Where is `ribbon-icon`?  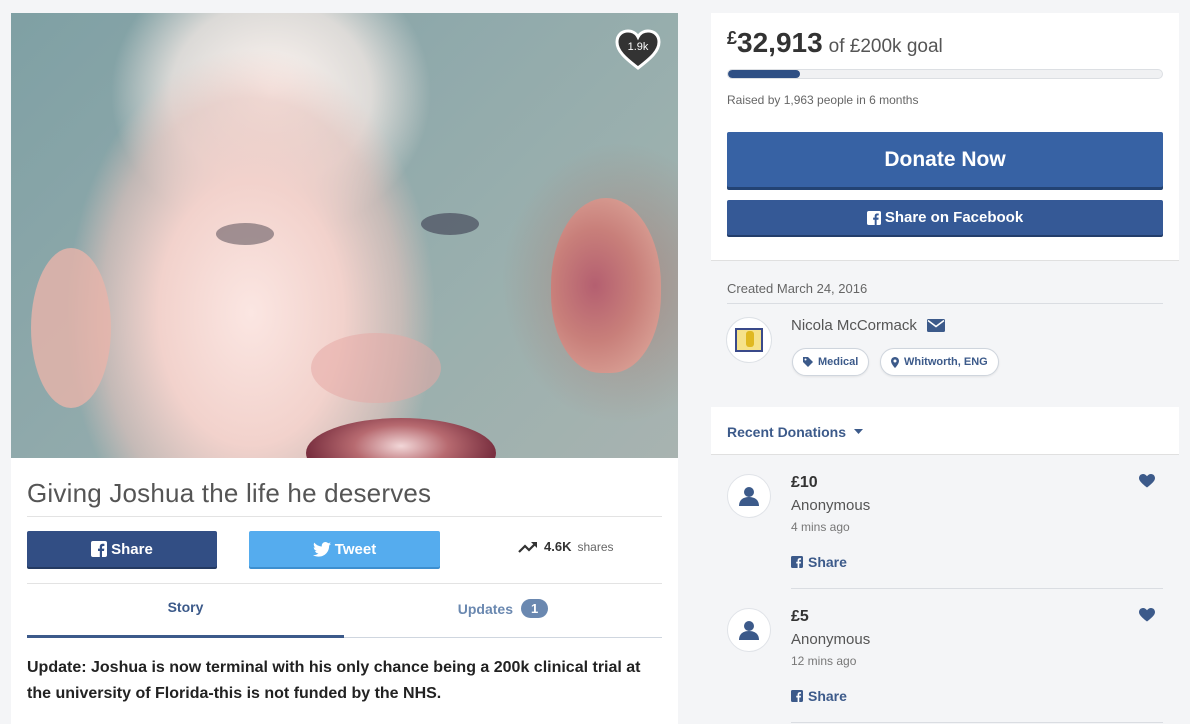
ribbon-icon is located at coordinates (750, 339).